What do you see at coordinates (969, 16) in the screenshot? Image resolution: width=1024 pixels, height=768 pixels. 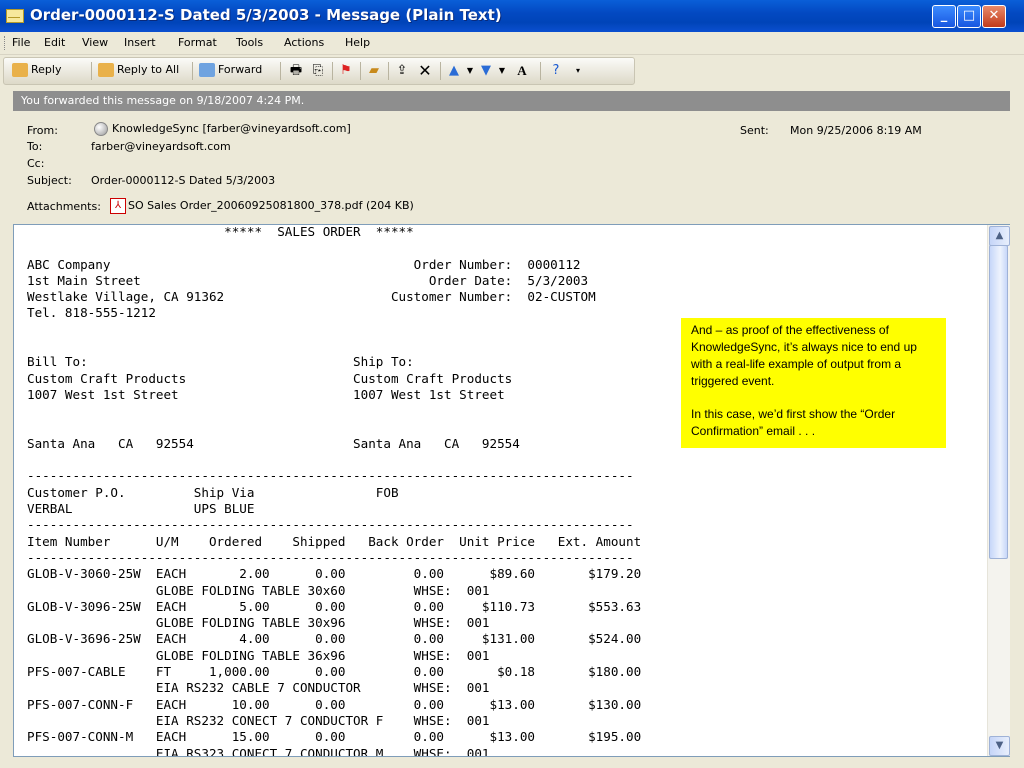 I see `maximize-button: □` at bounding box center [969, 16].